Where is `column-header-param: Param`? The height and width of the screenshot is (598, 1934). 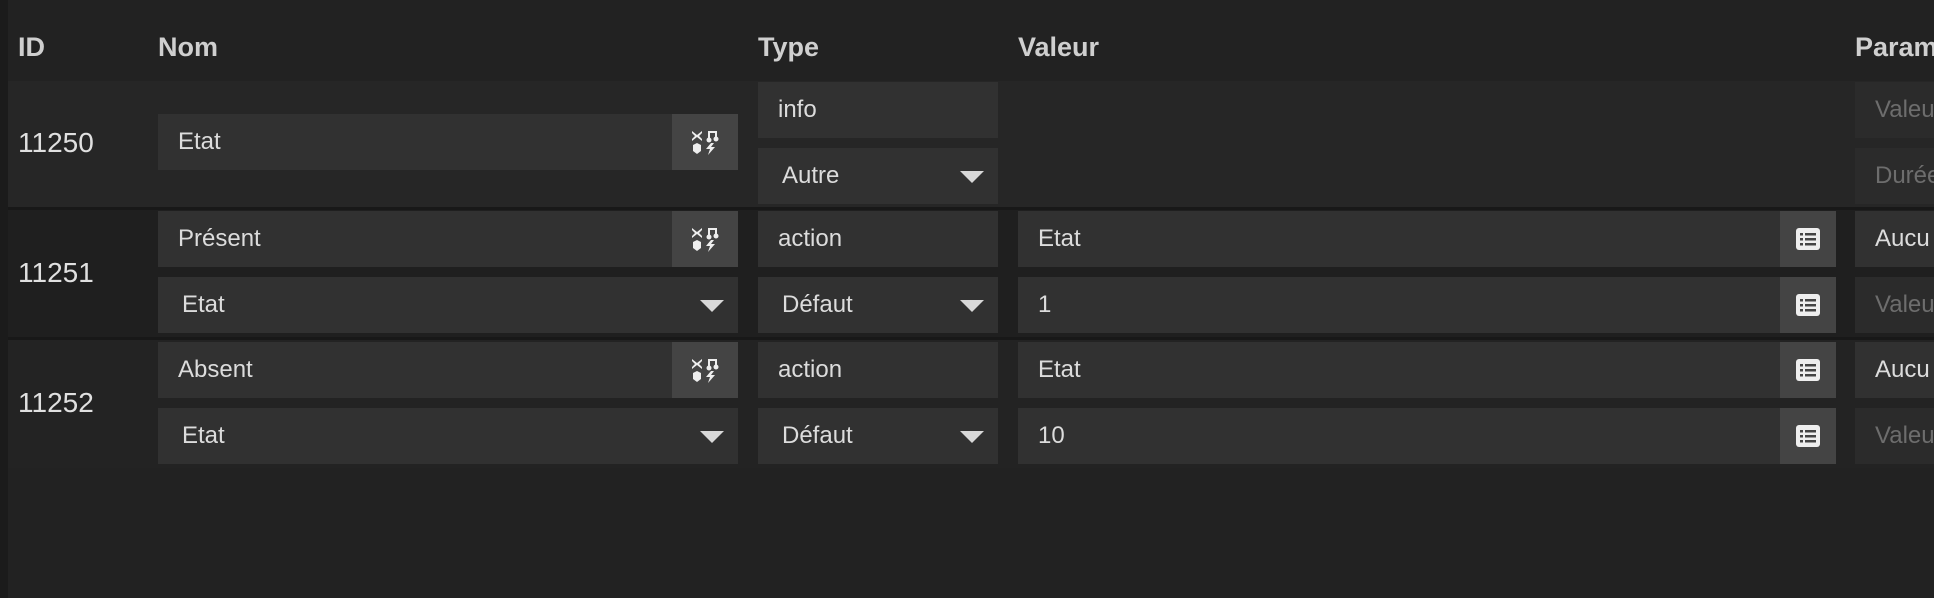
column-header-param: Param is located at coordinates (1894, 47).